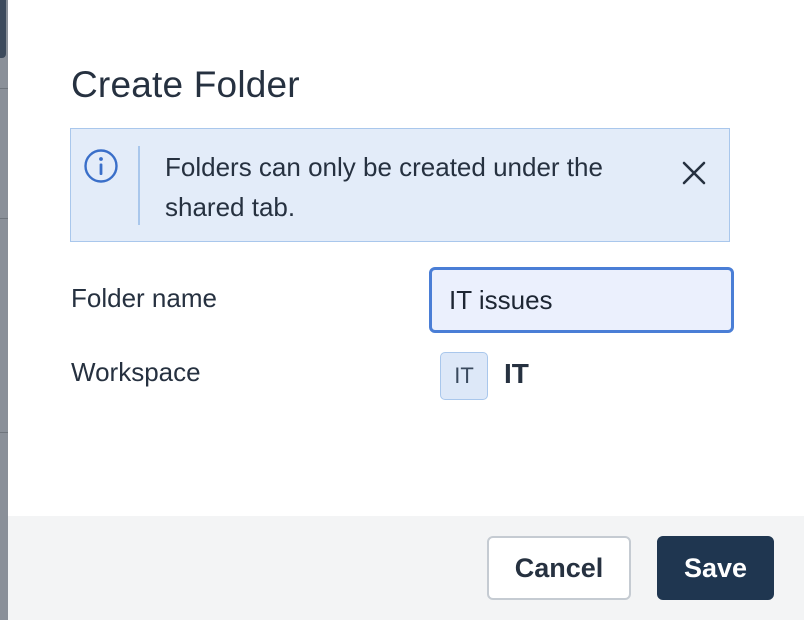 This screenshot has height=620, width=804. What do you see at coordinates (464, 376) in the screenshot?
I see `workspace-badge: IT` at bounding box center [464, 376].